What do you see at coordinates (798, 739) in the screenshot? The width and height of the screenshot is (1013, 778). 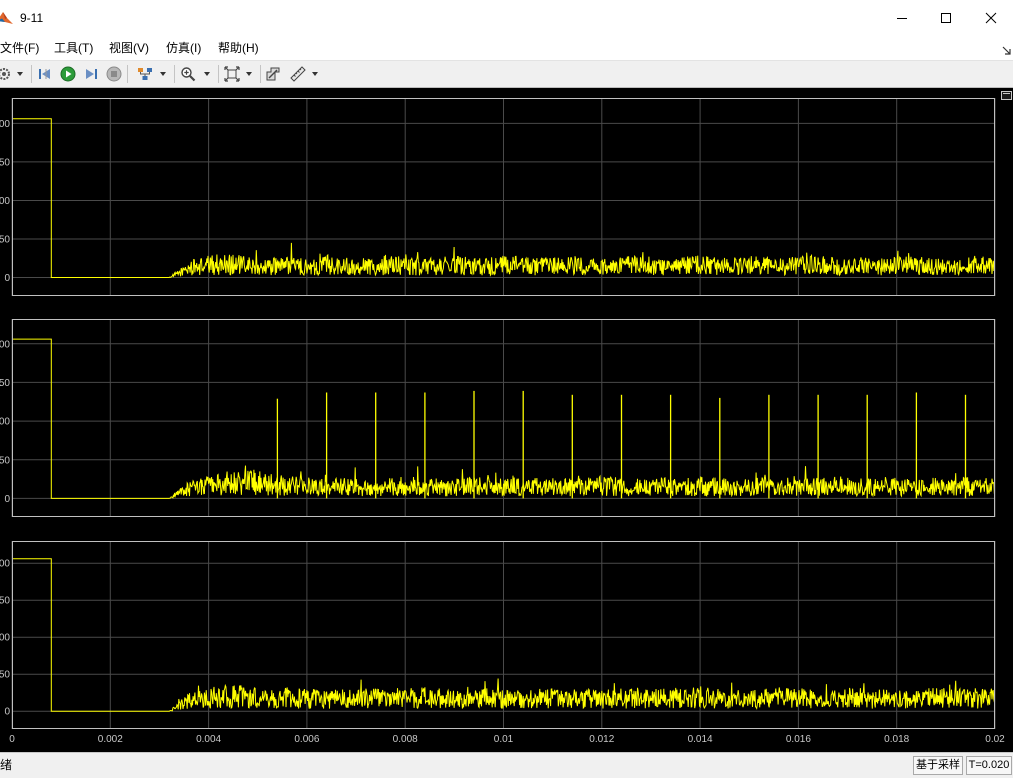 I see `x-tick-label: 0.016` at bounding box center [798, 739].